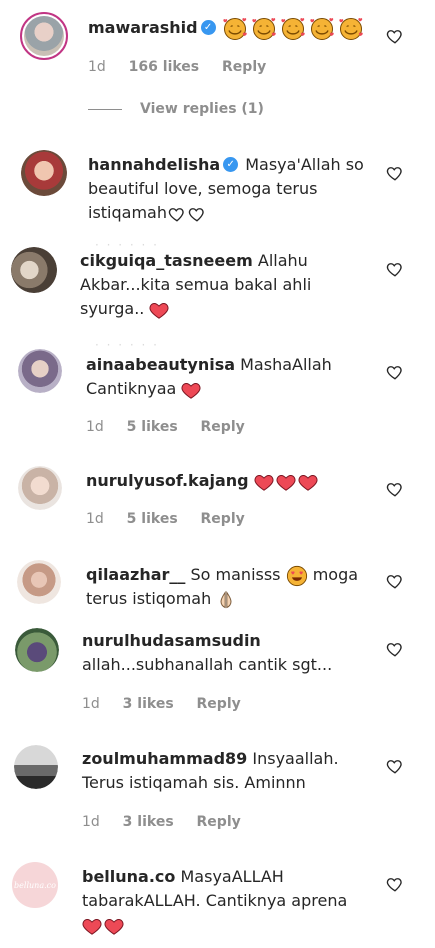  I want to click on avatar: belluna.co, so click(35, 885).